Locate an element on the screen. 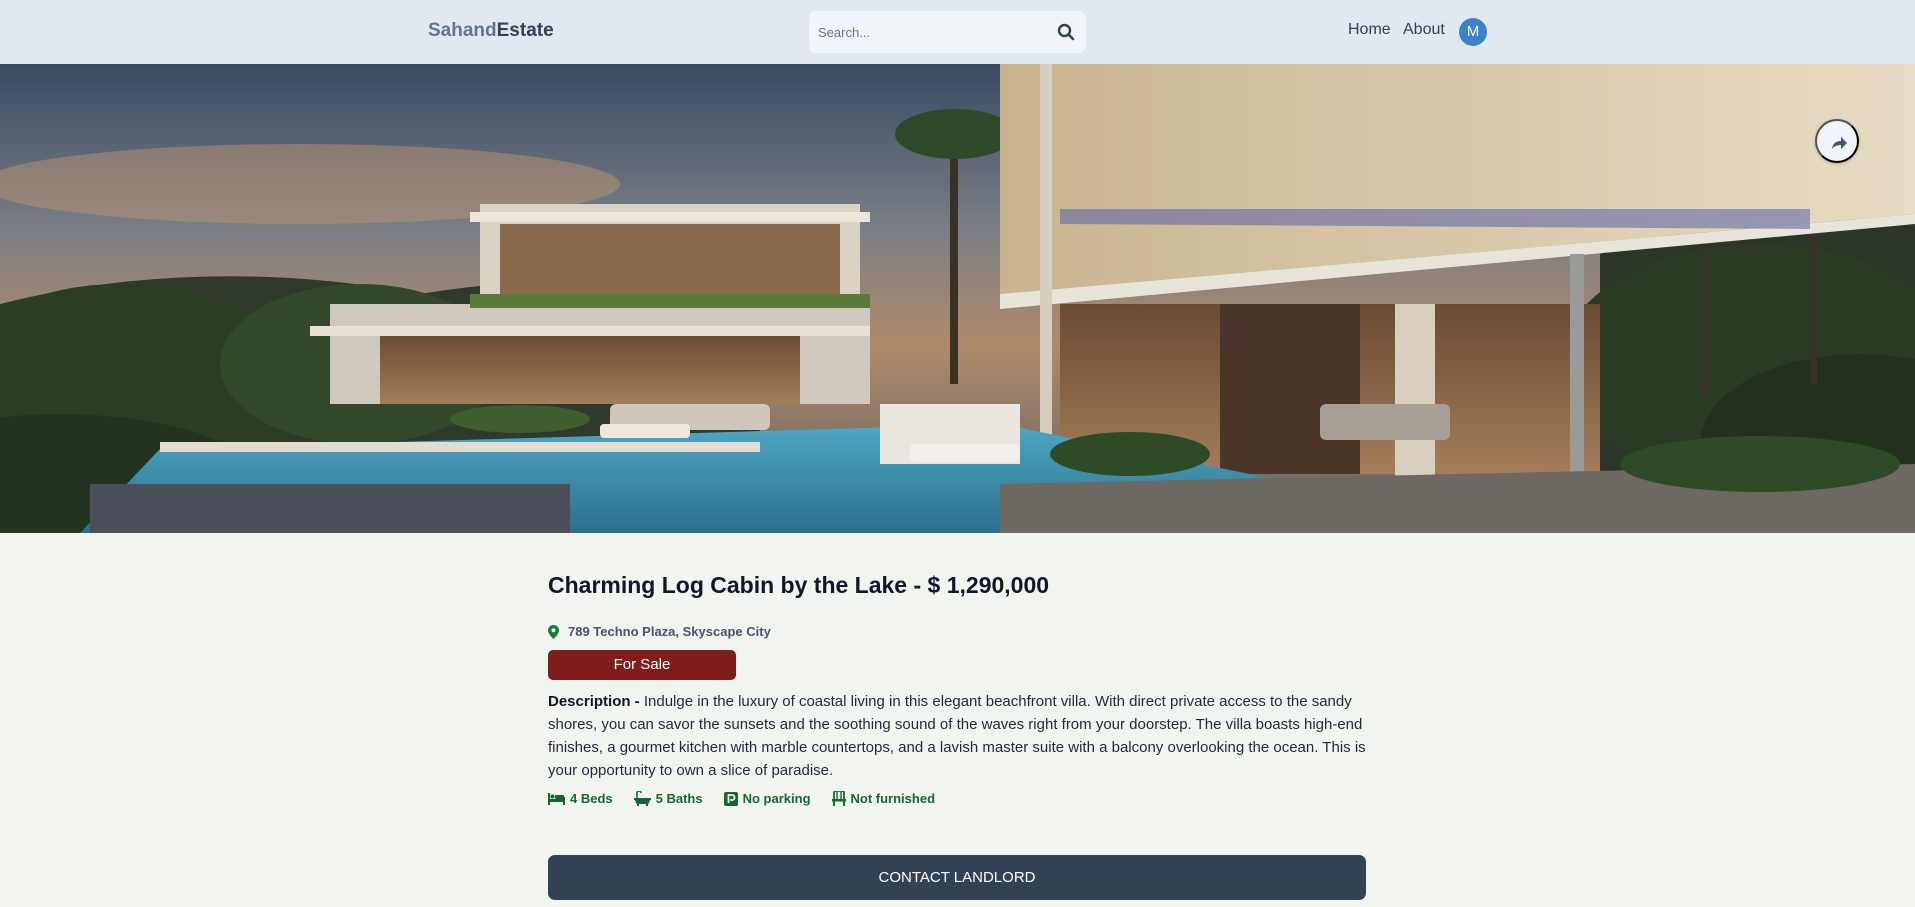 The width and height of the screenshot is (1915, 907). share-button is located at coordinates (1837, 141).